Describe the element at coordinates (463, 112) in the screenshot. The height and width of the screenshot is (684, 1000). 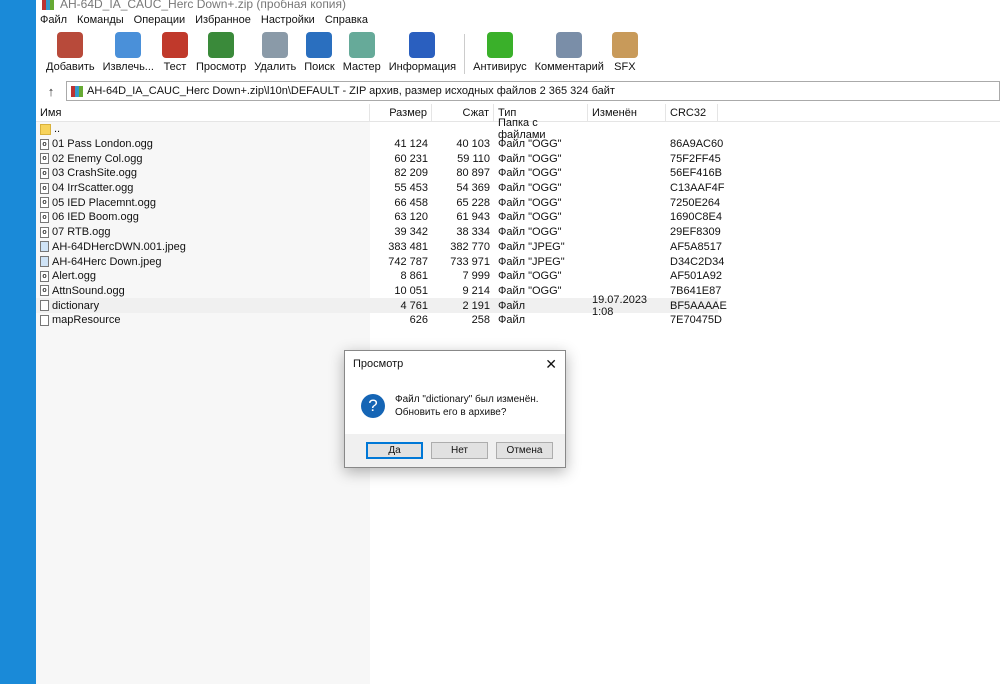
I see `column-header-packed: Сжат` at that location.